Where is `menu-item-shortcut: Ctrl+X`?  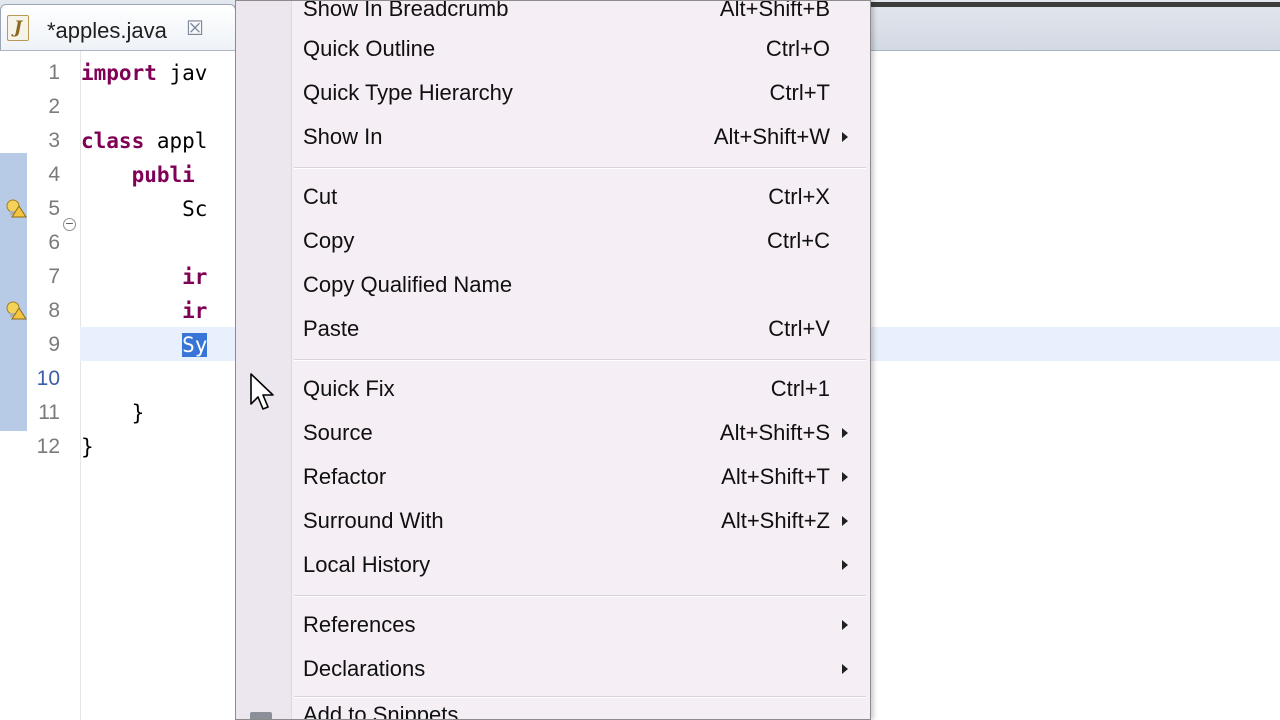 menu-item-shortcut: Ctrl+X is located at coordinates (799, 196).